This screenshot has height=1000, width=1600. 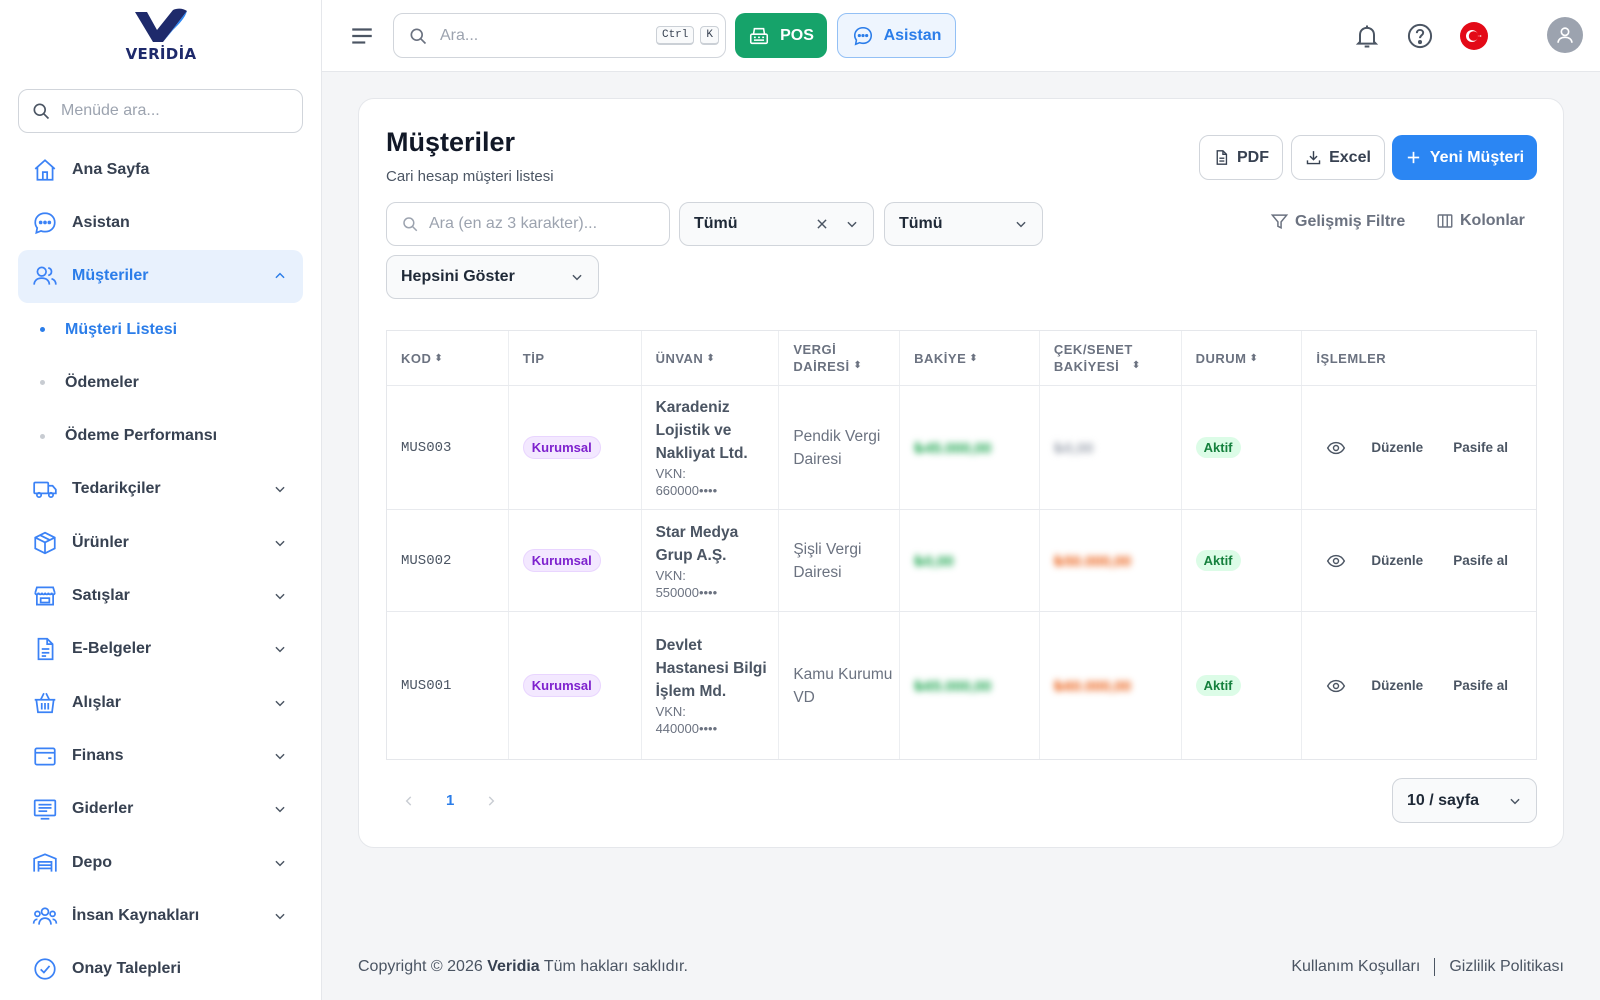 What do you see at coordinates (160, 542) in the screenshot?
I see `sidebar-item-urunler: Ürünler` at bounding box center [160, 542].